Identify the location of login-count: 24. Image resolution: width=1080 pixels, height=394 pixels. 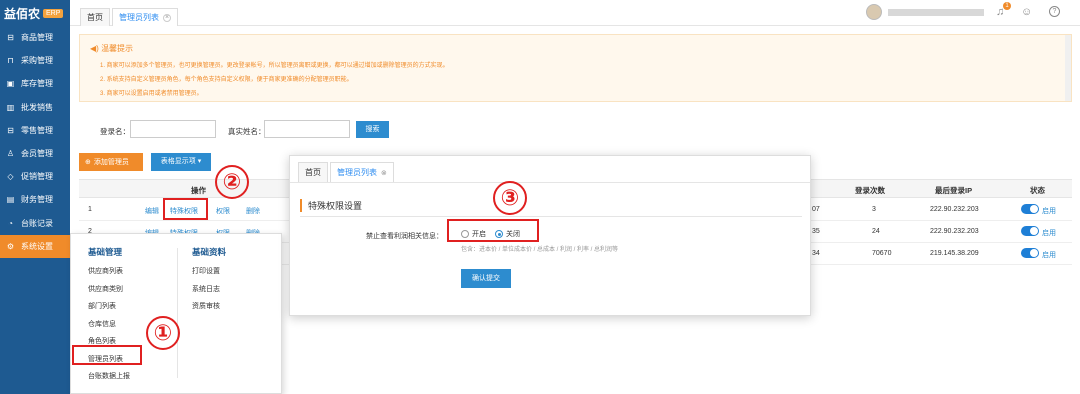
(876, 231).